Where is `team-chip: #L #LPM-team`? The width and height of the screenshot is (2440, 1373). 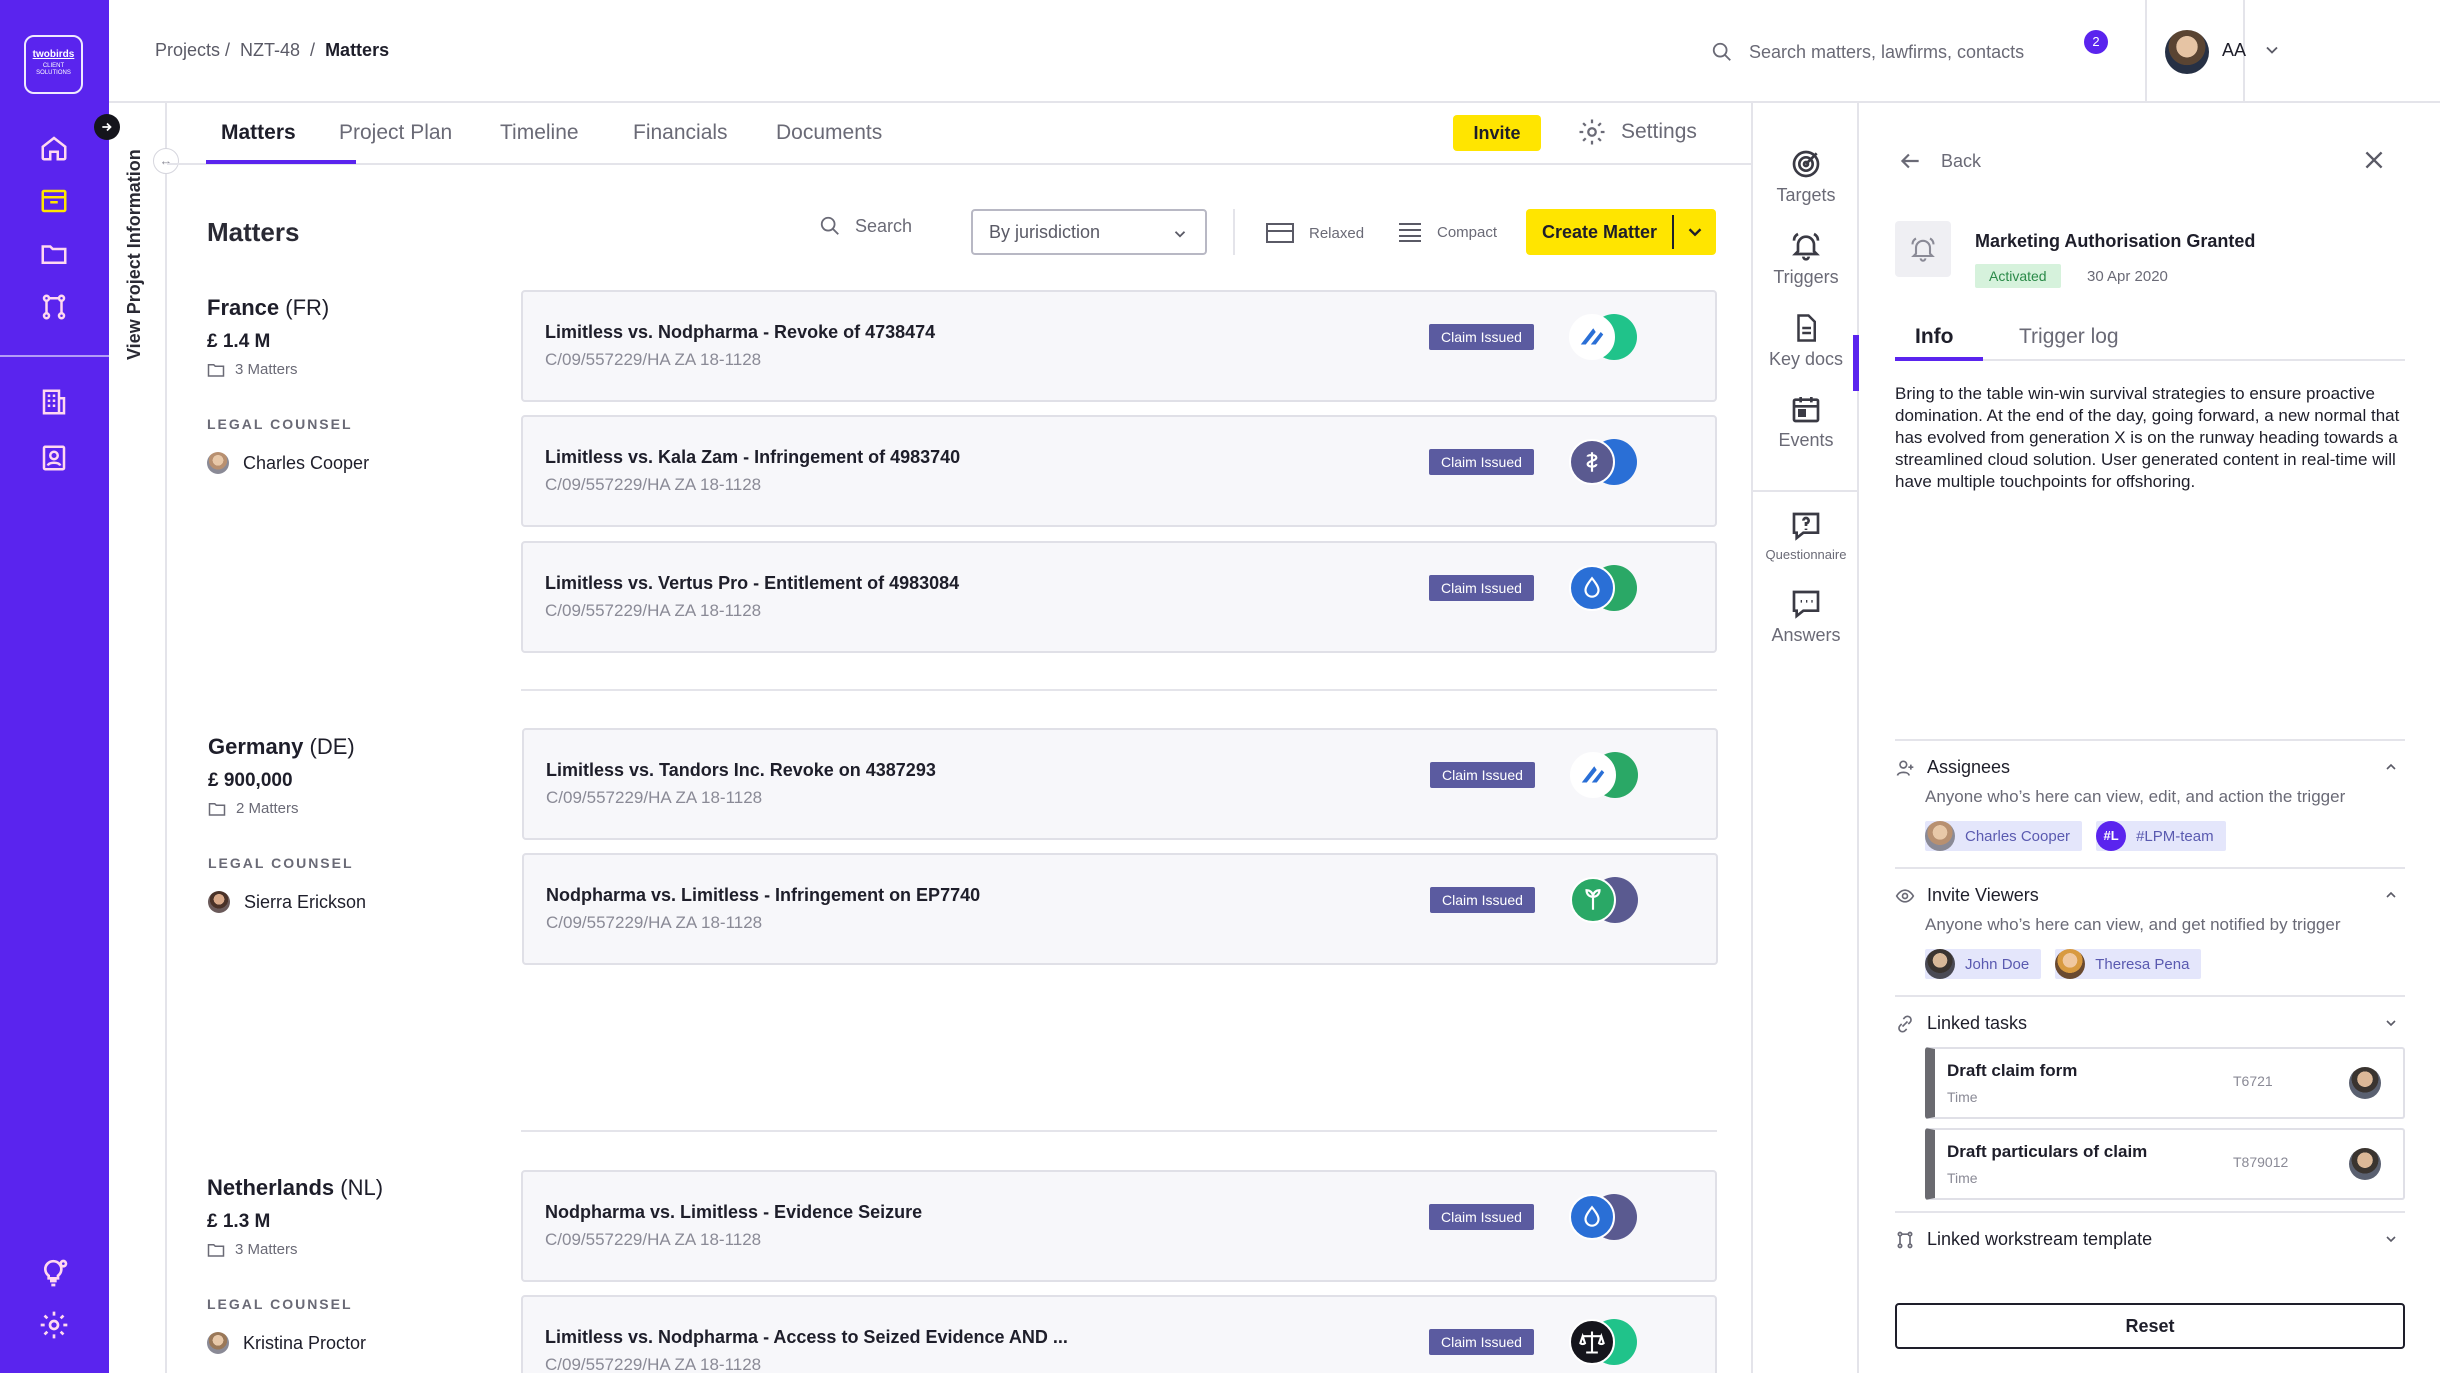
team-chip: #L #LPM-team is located at coordinates (2161, 836).